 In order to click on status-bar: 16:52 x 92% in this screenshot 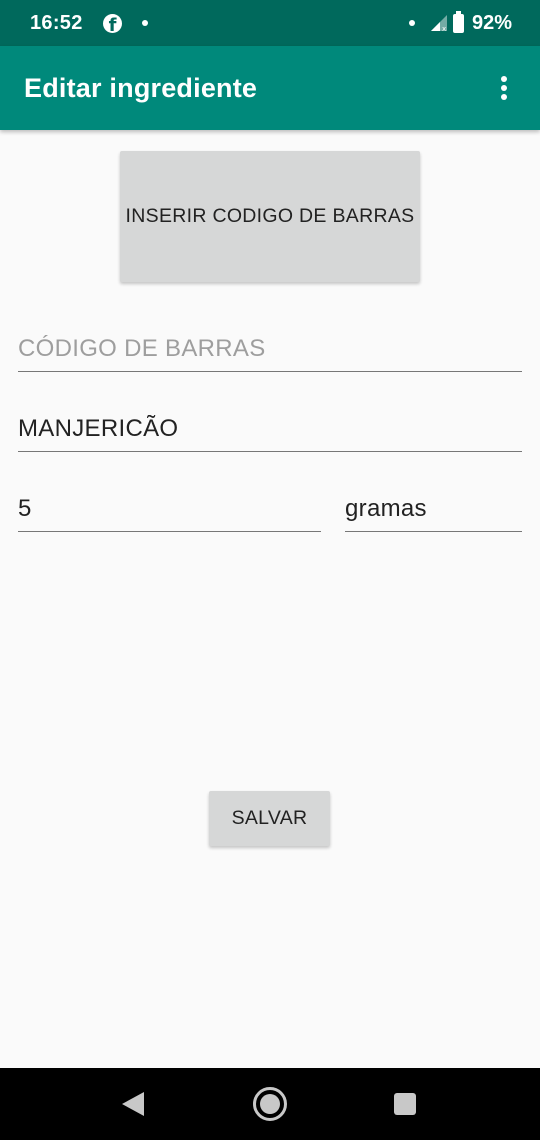, I will do `click(270, 23)`.